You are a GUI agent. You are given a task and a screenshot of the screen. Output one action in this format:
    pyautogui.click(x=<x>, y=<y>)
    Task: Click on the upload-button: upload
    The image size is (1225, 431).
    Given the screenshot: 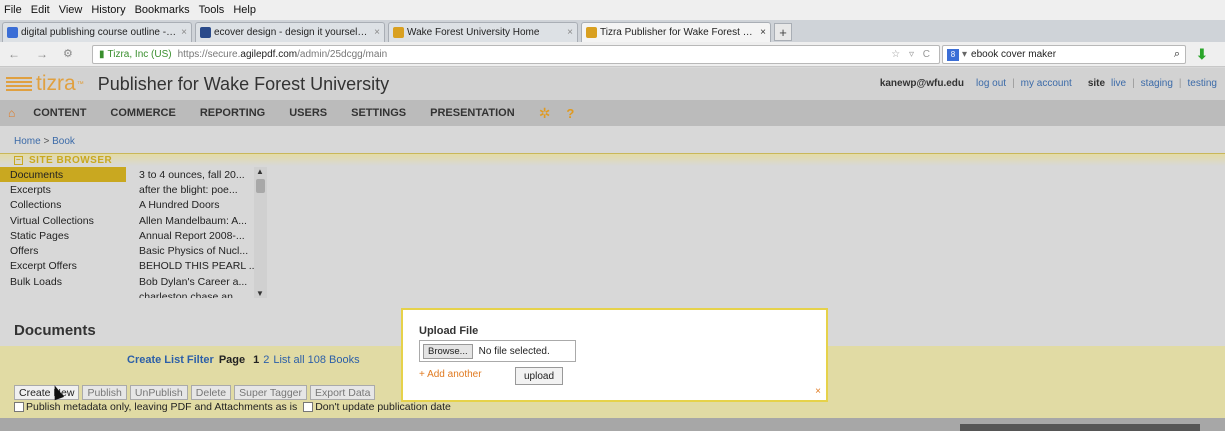 What is the action you would take?
    pyautogui.click(x=539, y=376)
    